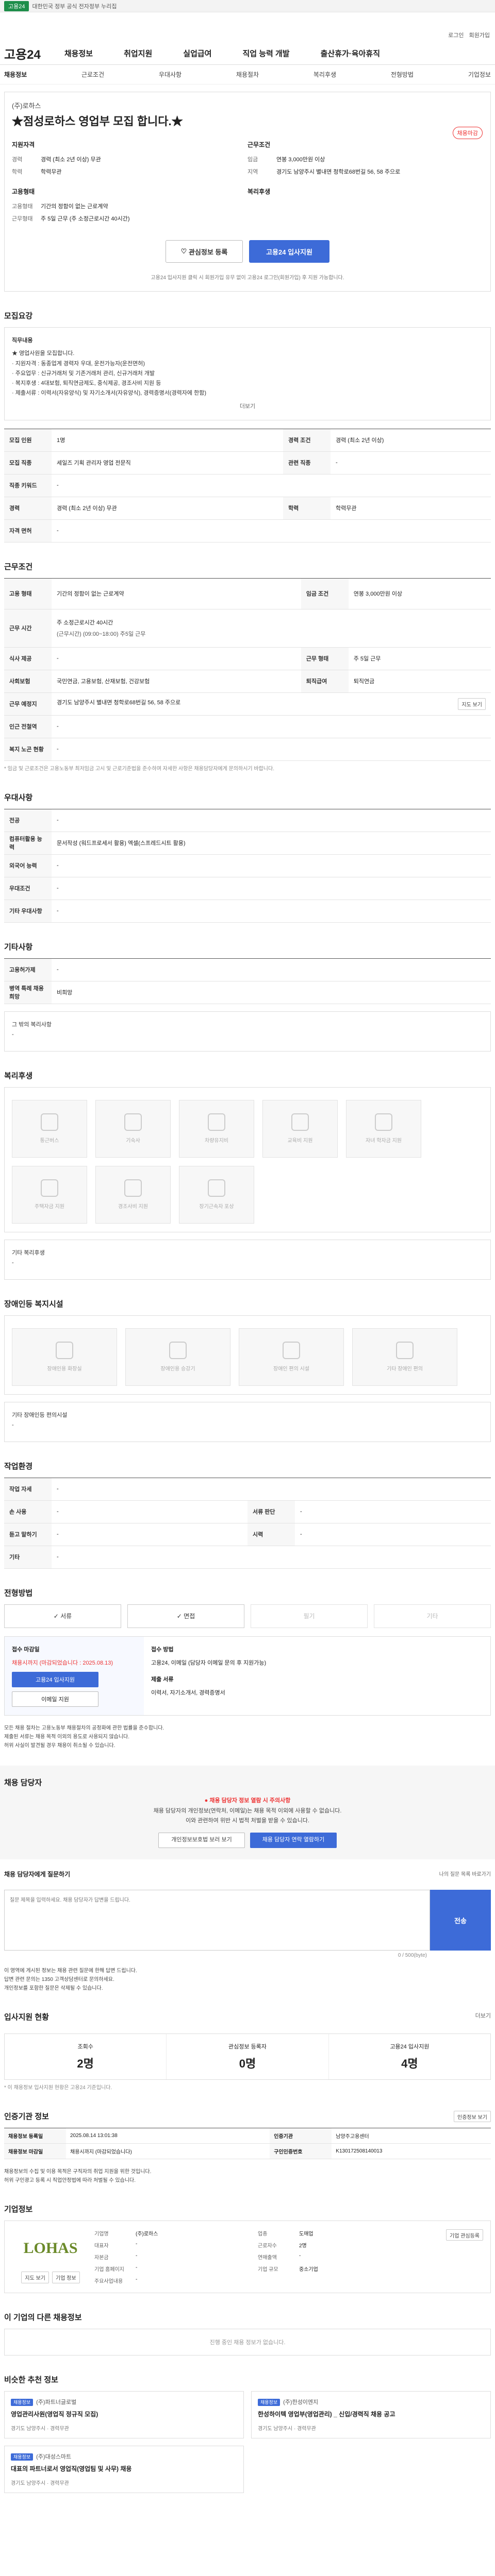  I want to click on stat-value: 2명, so click(85, 2064).